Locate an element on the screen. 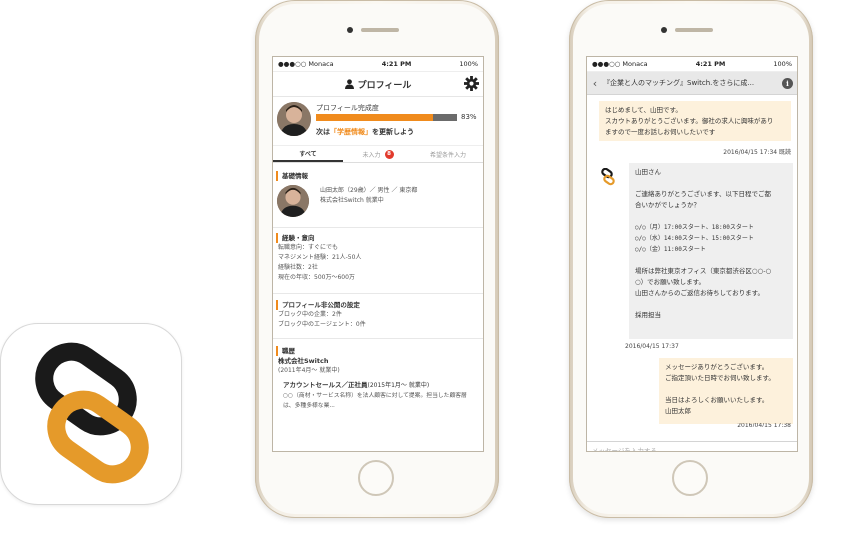  chat-nav-bar: ‹ 『企業と人のマッチング』Switch.をさらに成... i is located at coordinates (692, 83).